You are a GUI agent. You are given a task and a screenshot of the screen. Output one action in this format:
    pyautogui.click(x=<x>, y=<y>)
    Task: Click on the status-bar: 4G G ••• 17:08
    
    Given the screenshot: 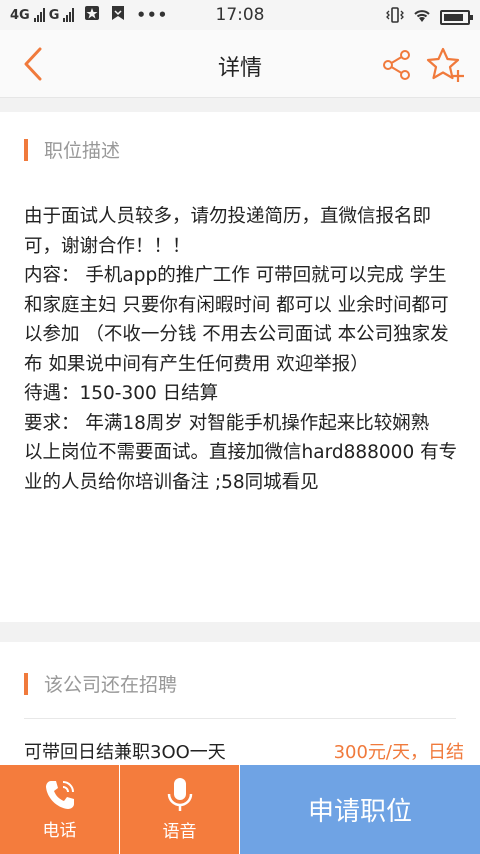 What is the action you would take?
    pyautogui.click(x=240, y=15)
    